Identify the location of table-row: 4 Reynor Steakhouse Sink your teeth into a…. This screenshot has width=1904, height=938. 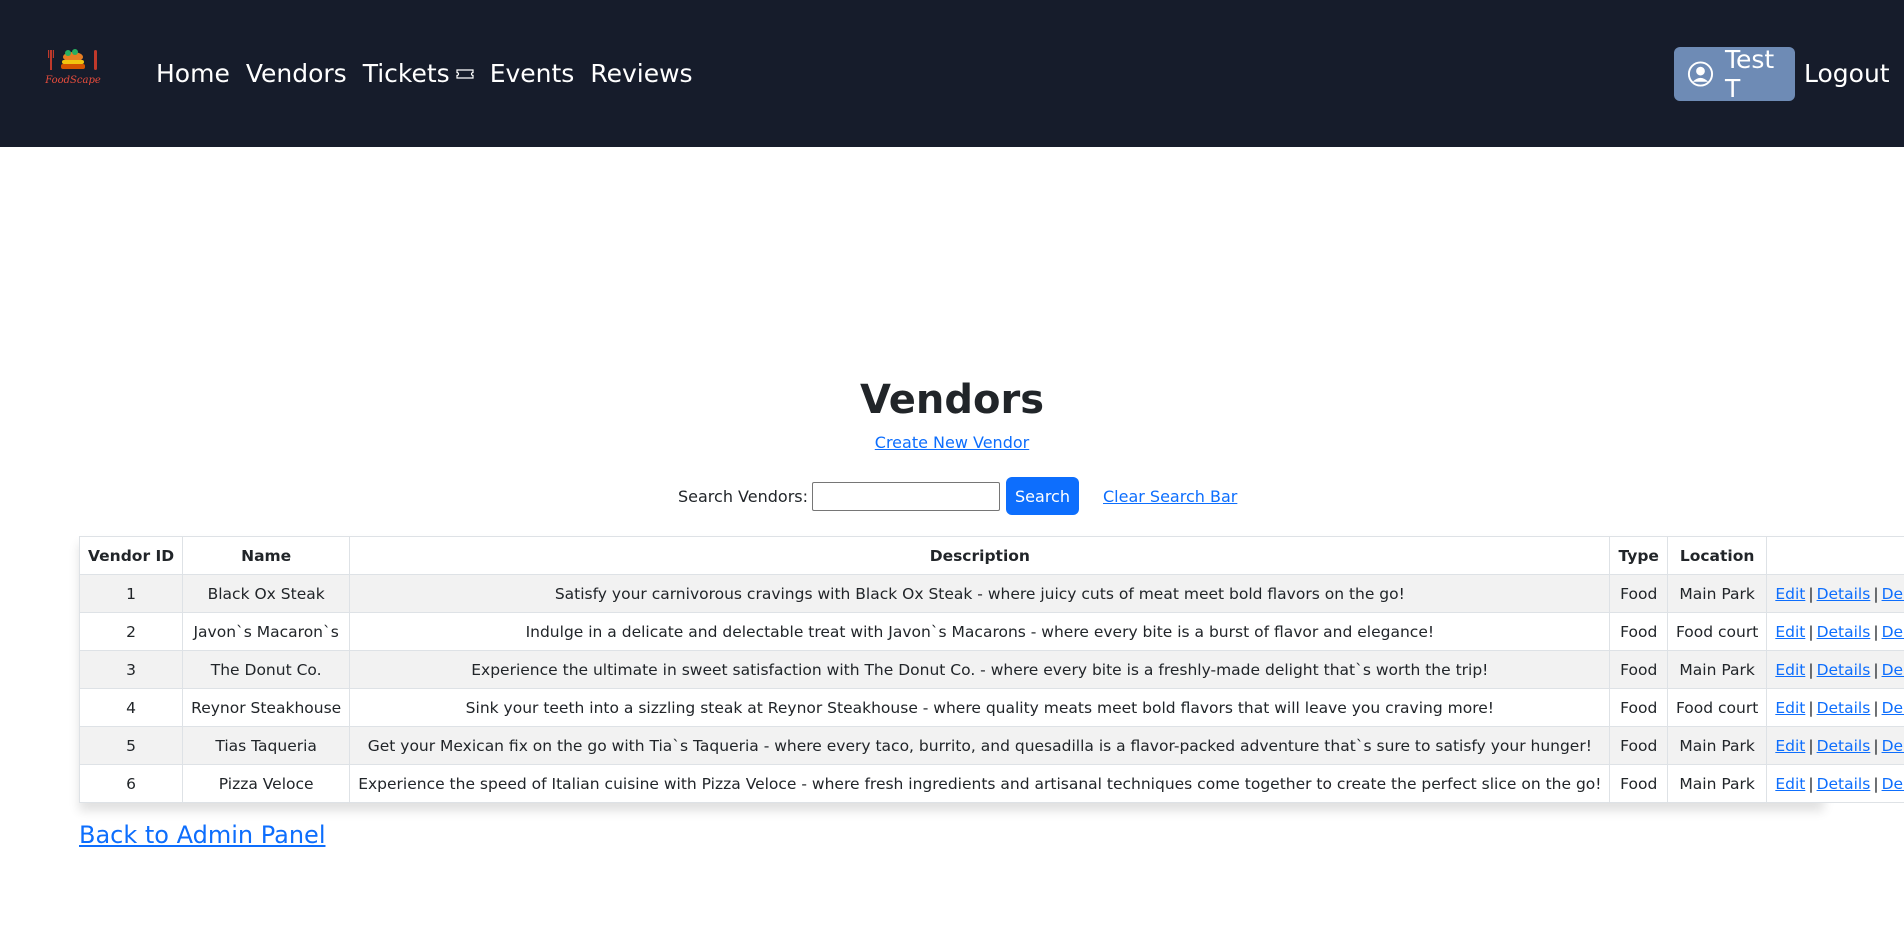
(991, 707).